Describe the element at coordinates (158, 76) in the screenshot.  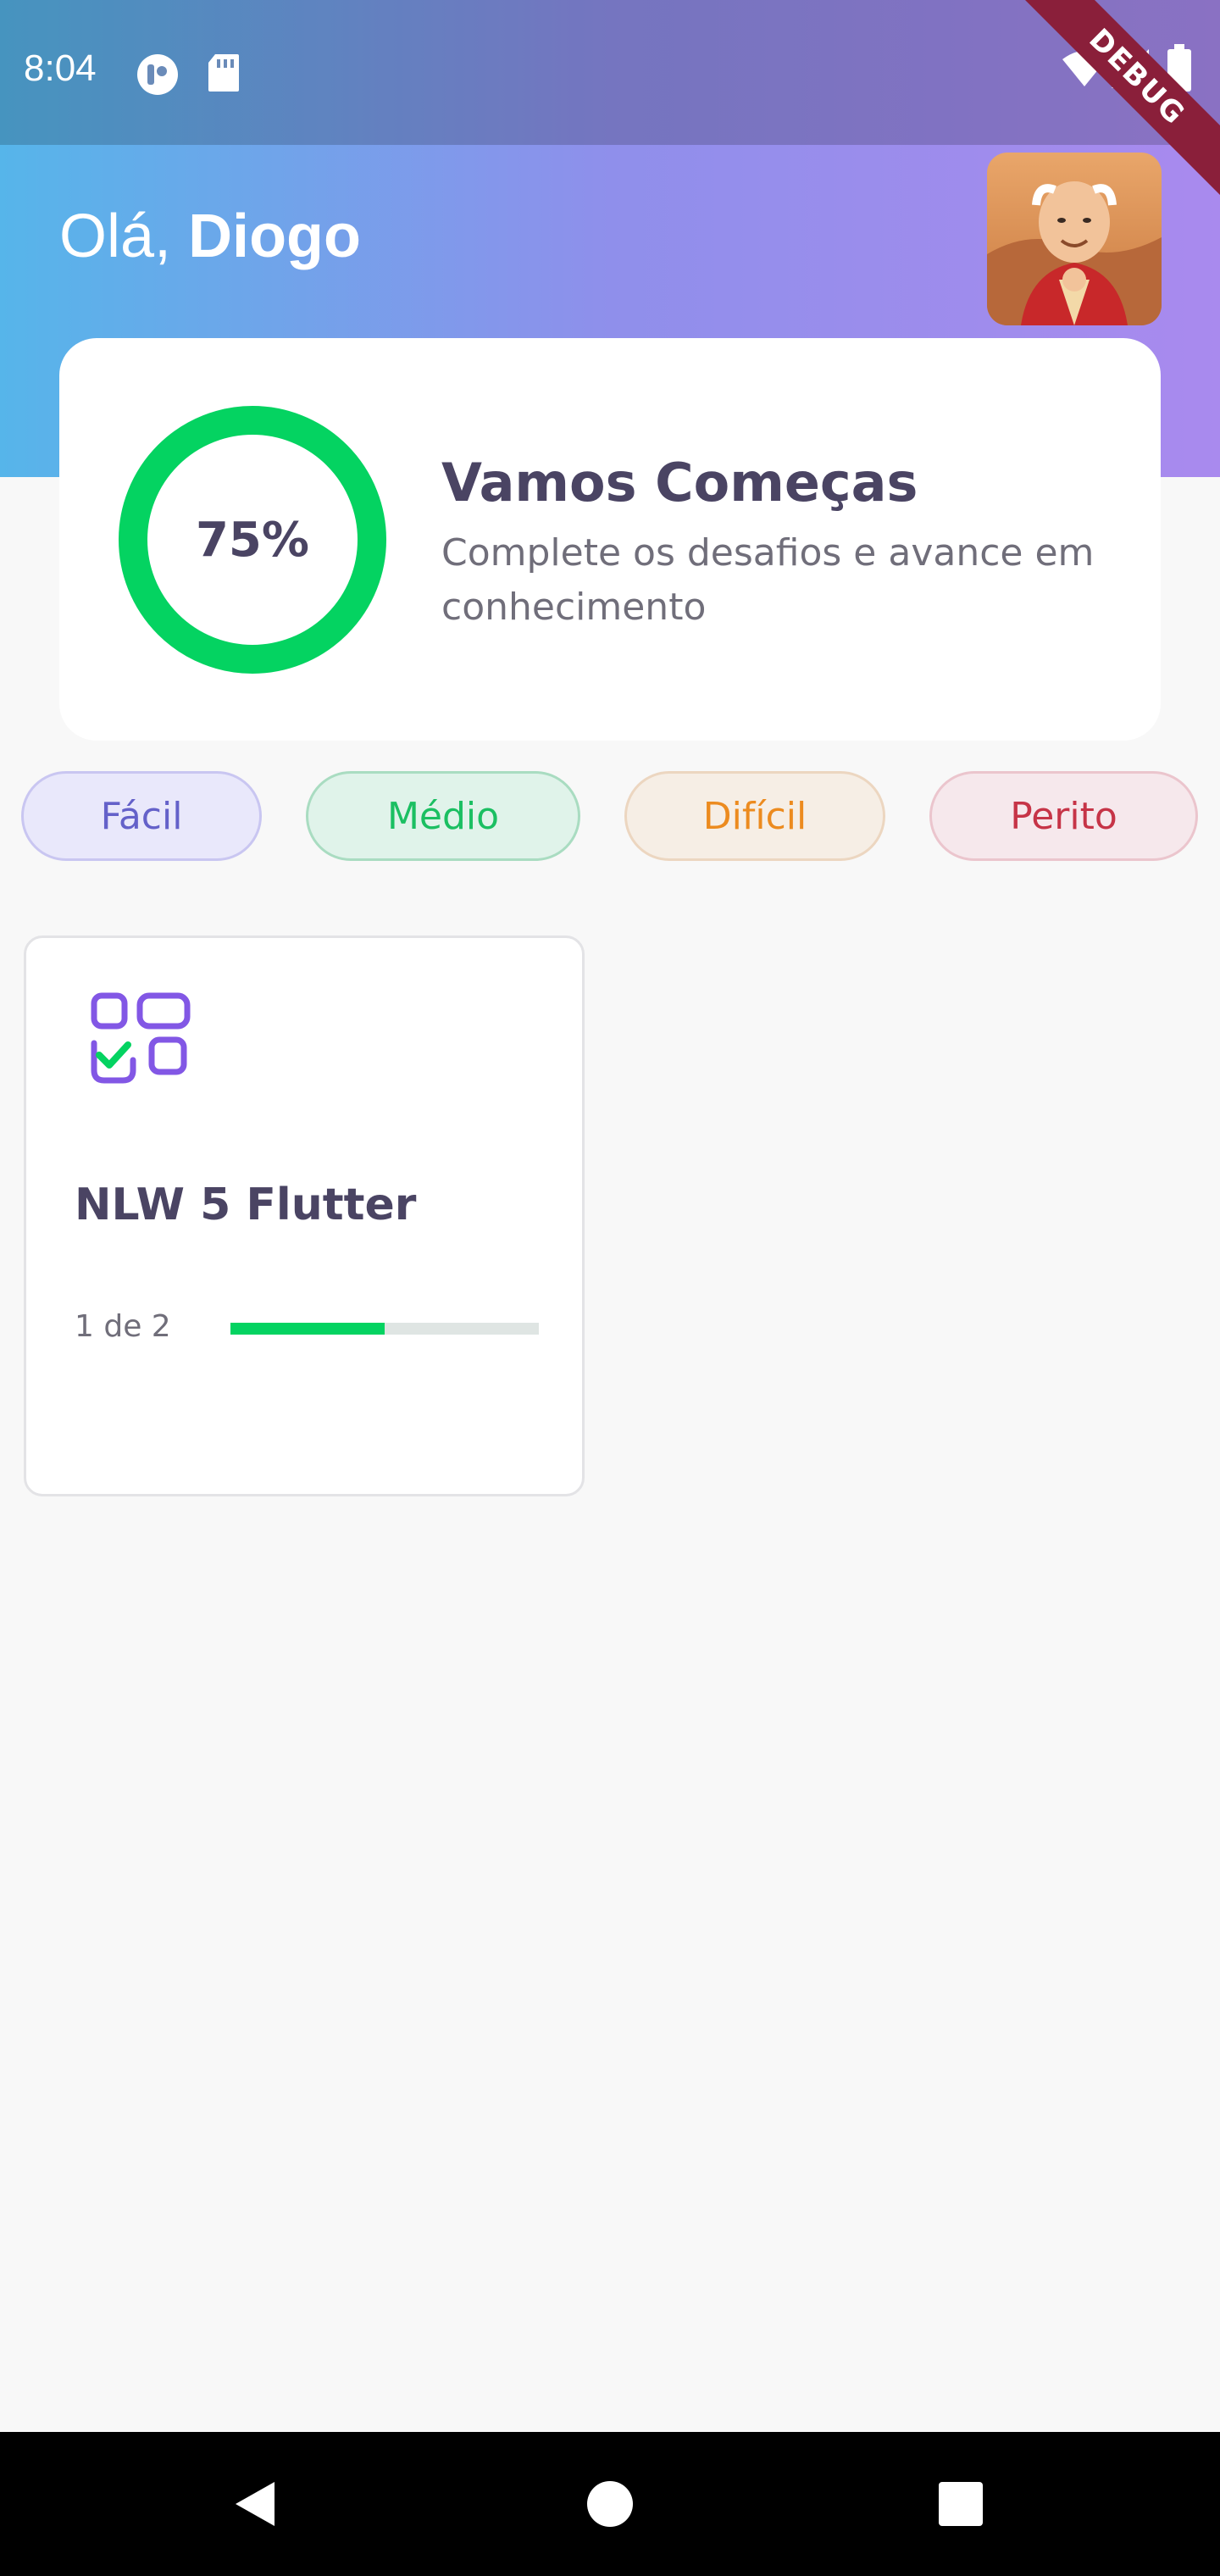
I see `app-notification-icon` at that location.